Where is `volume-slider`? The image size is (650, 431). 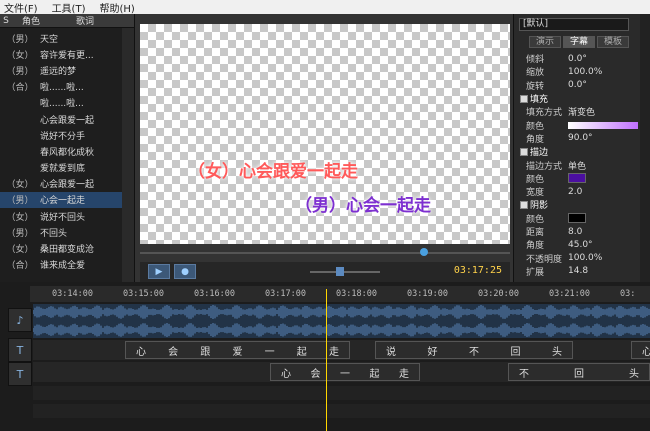 volume-slider is located at coordinates (345, 272).